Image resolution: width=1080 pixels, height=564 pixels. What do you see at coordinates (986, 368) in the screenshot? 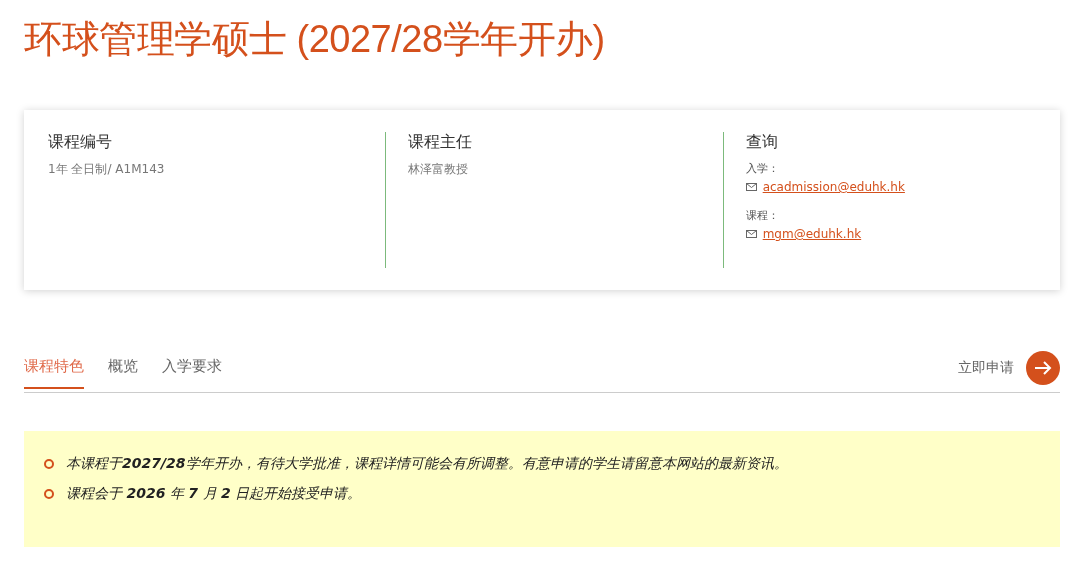
I see `apply-link: 立即申请` at bounding box center [986, 368].